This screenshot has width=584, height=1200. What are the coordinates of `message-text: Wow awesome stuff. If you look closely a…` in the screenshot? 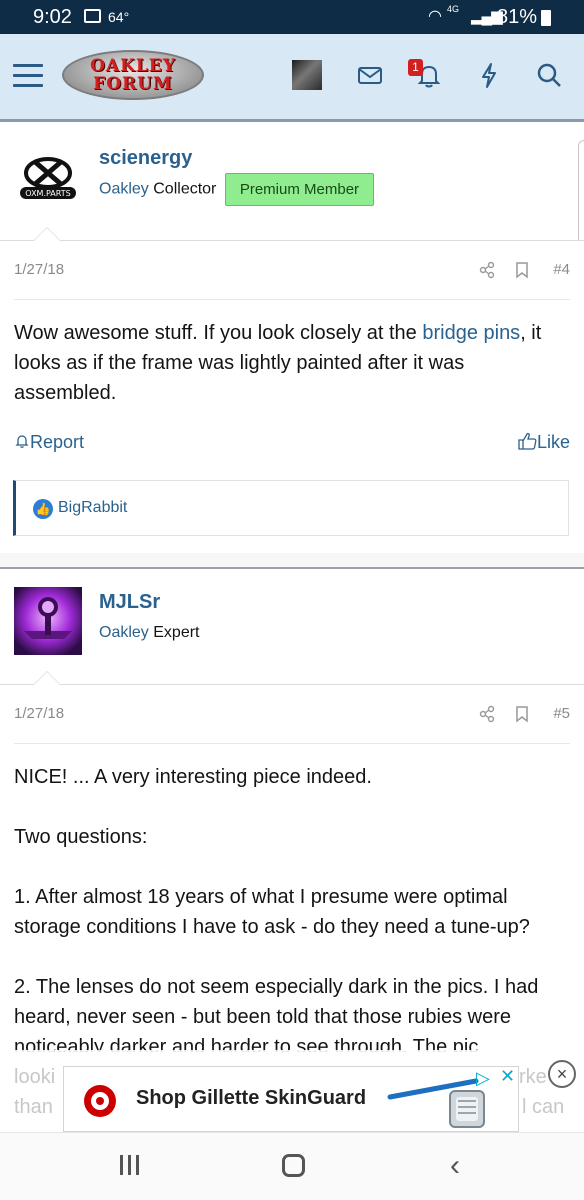 It's located at (218, 333).